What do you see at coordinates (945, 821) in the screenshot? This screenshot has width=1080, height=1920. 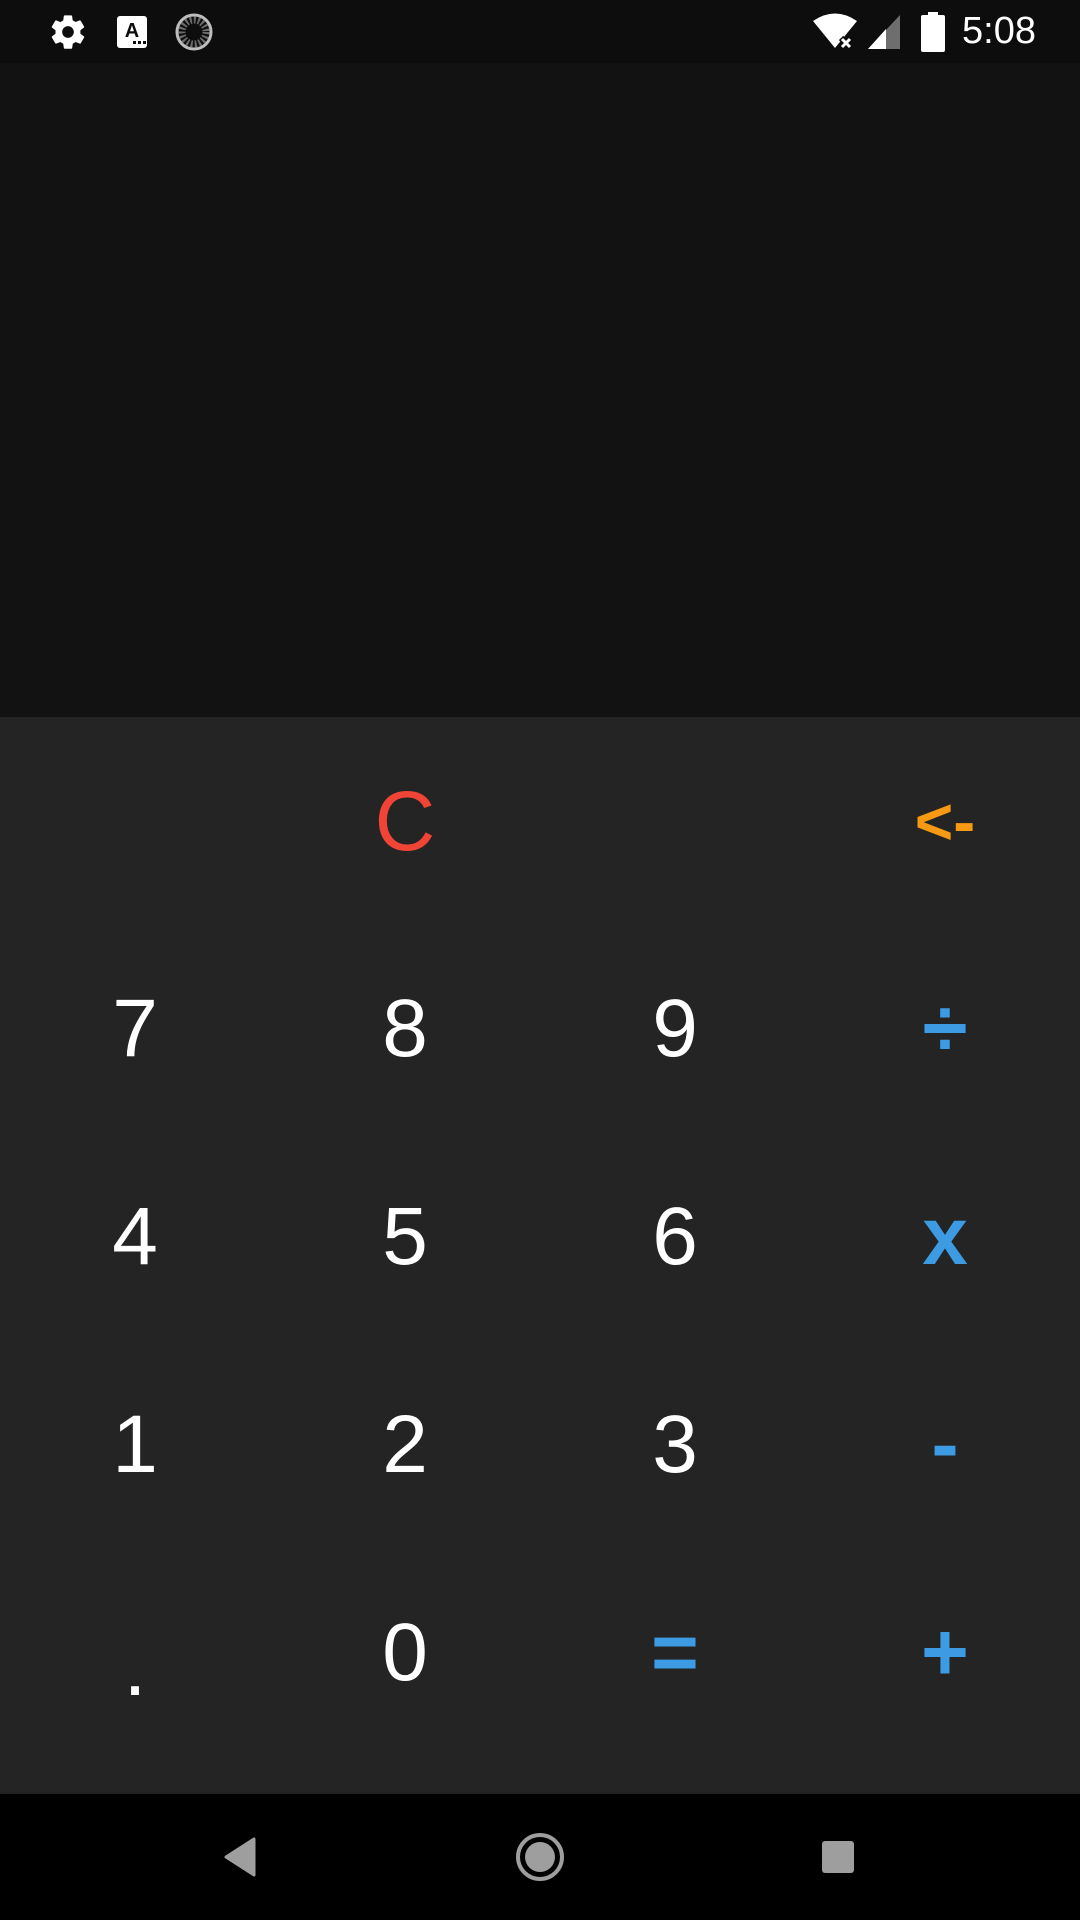 I see `backspace-button: <-` at bounding box center [945, 821].